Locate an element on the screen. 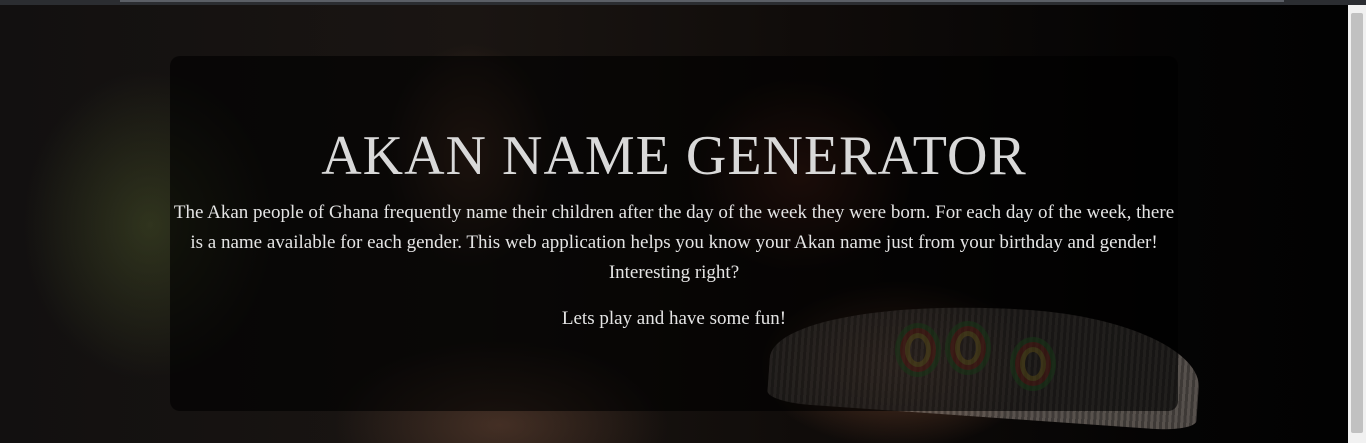 This screenshot has height=443, width=1366. page-title: AKAN NAME GENERATOR is located at coordinates (674, 156).